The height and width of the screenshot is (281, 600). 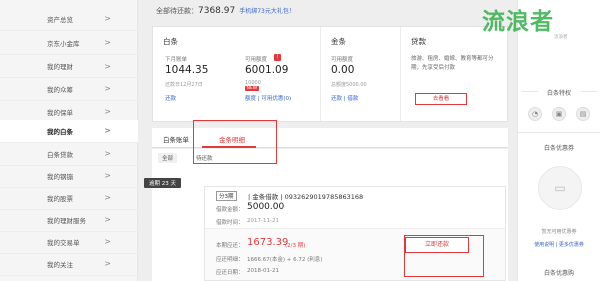 I want to click on watermark-caption: 流浪者, so click(x=561, y=37).